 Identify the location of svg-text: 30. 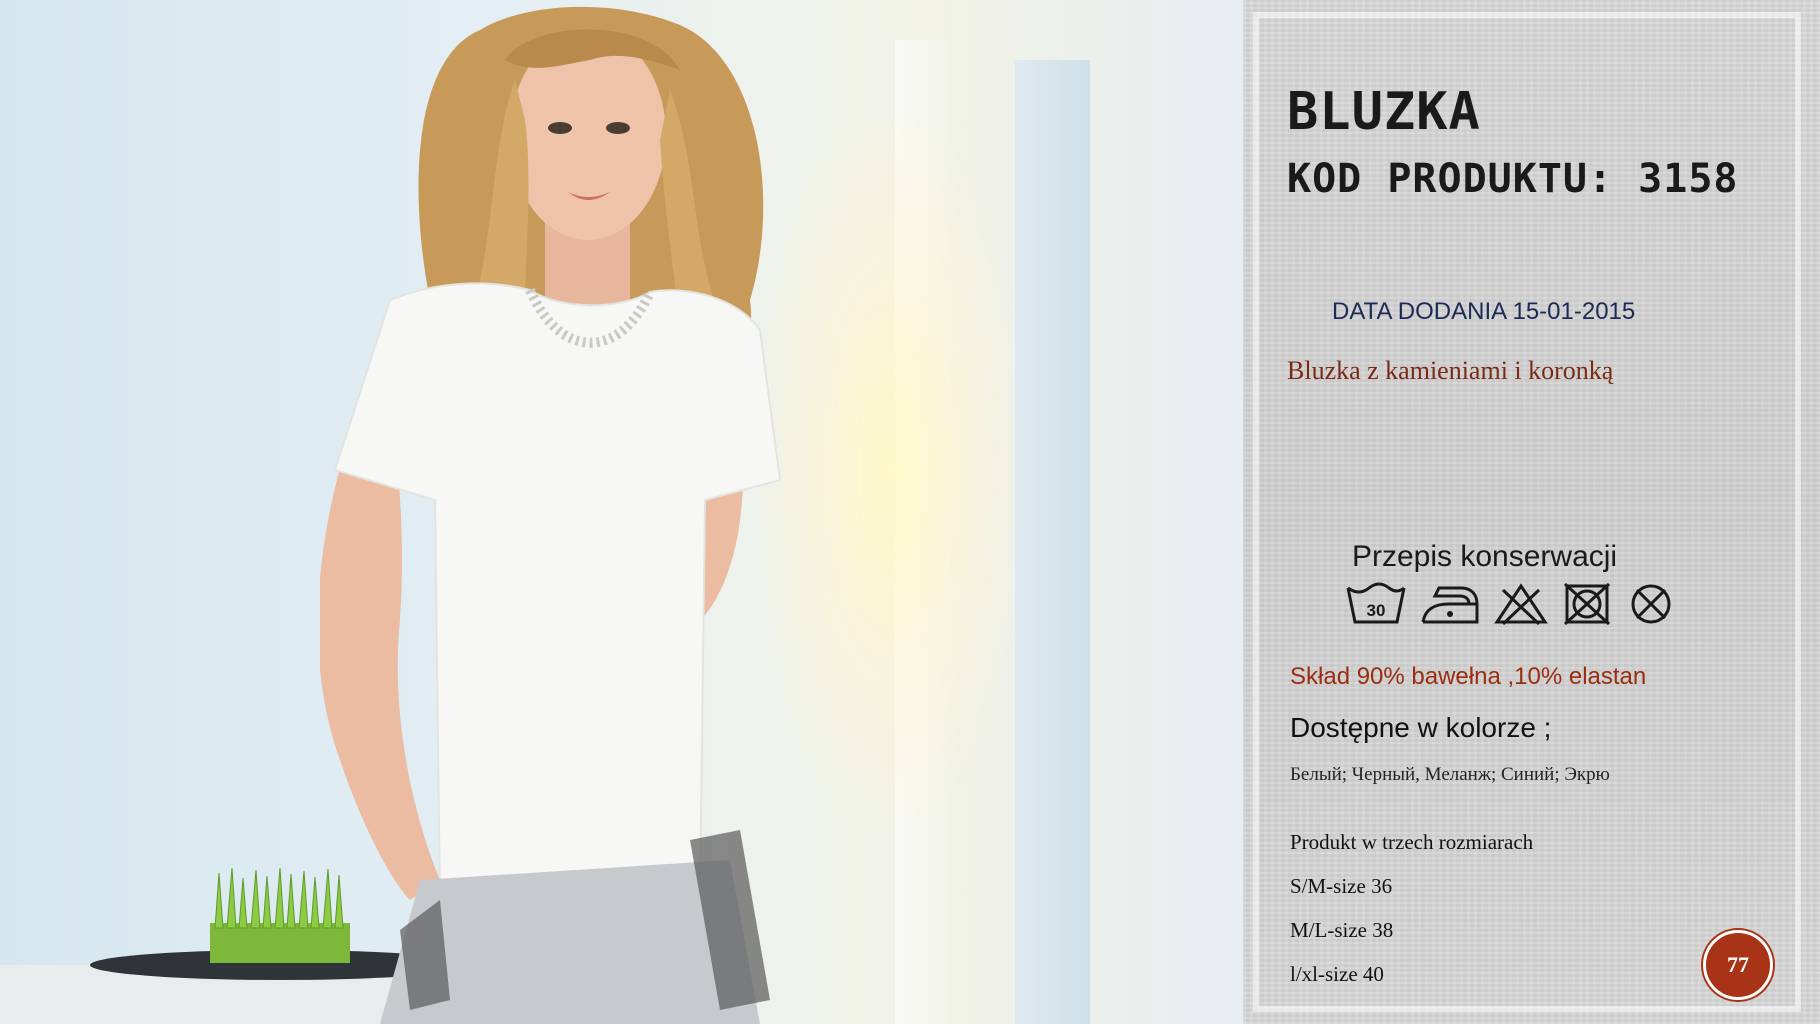
(1376, 610).